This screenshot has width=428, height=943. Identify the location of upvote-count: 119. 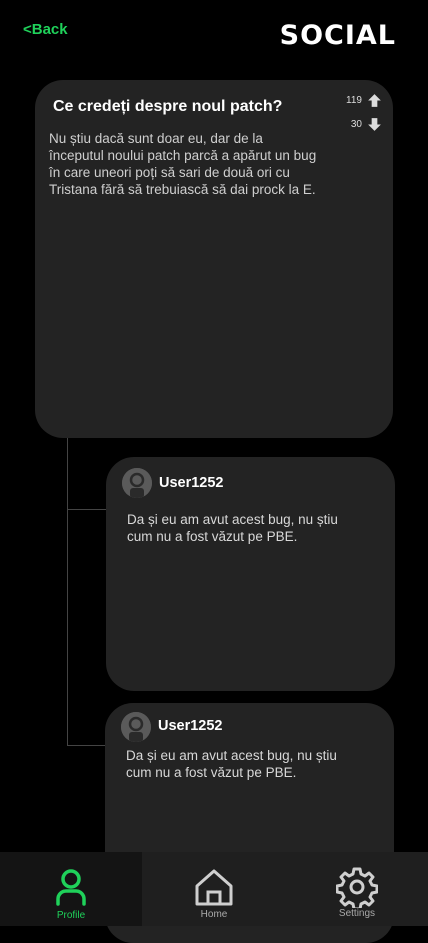
(354, 100).